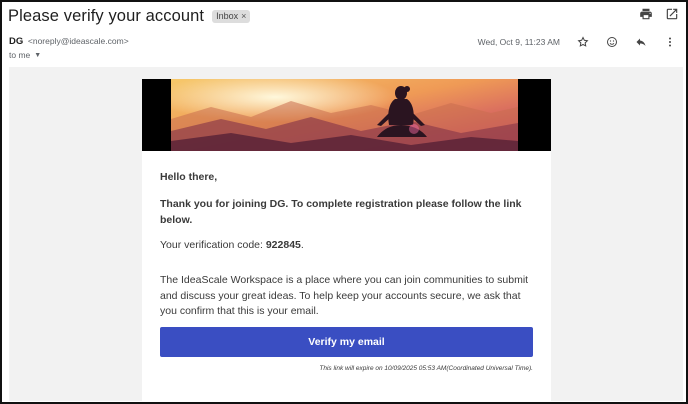 The width and height of the screenshot is (688, 404). I want to click on reply-icon, so click(641, 42).